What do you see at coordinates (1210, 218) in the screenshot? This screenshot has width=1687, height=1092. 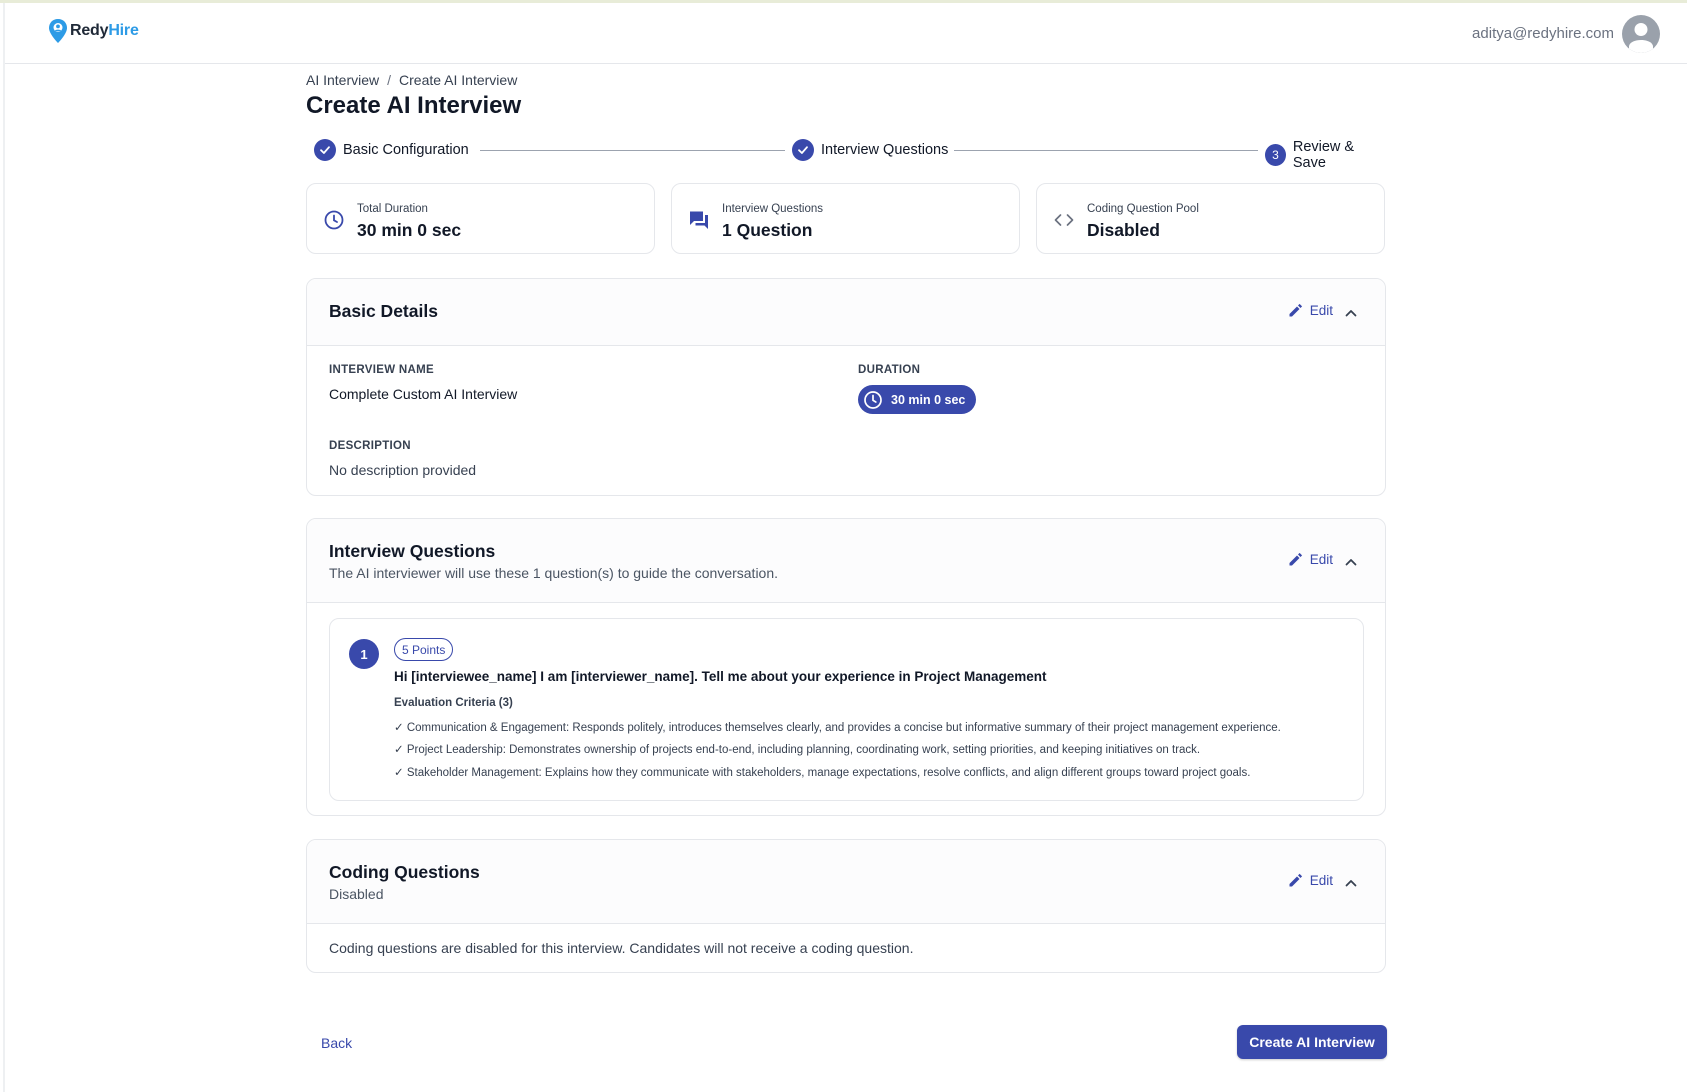 I see `stat-coding-pool: Coding Question Pool Disabled` at bounding box center [1210, 218].